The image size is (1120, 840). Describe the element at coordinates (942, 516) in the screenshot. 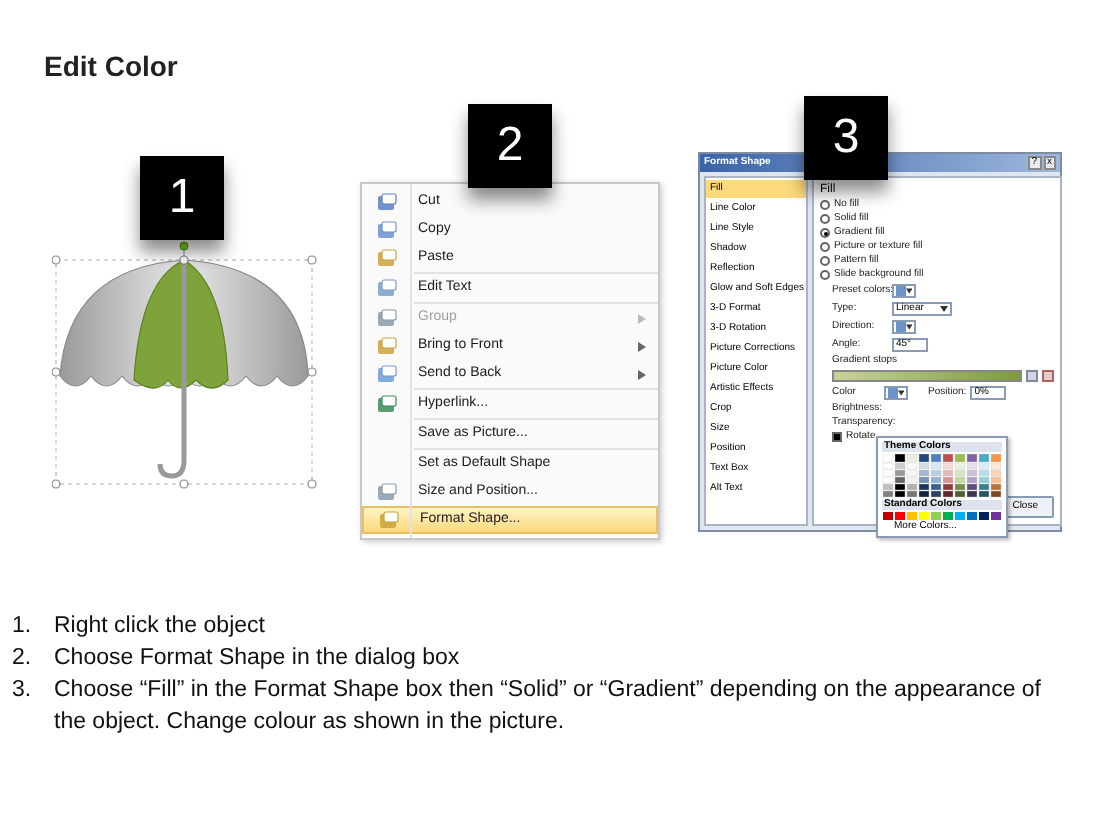

I see `standard-swatch-row` at that location.